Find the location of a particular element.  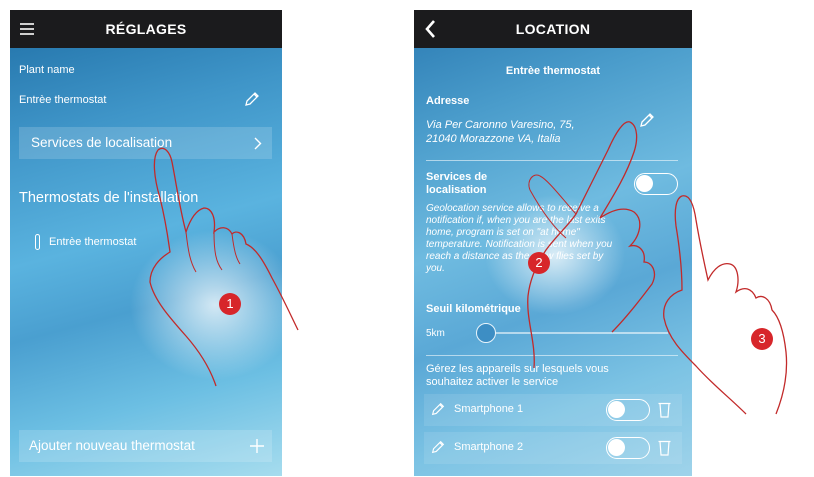

step-badge-2: 2 is located at coordinates (539, 263).